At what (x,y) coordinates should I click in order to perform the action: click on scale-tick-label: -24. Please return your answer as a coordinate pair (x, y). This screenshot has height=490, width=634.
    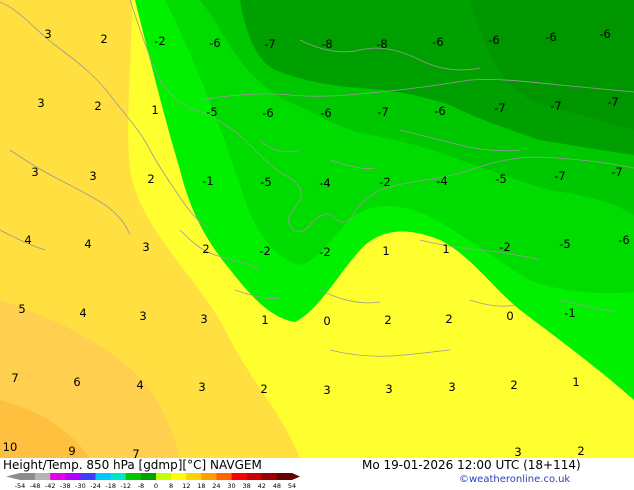
    Looking at the image, I should click on (95, 486).